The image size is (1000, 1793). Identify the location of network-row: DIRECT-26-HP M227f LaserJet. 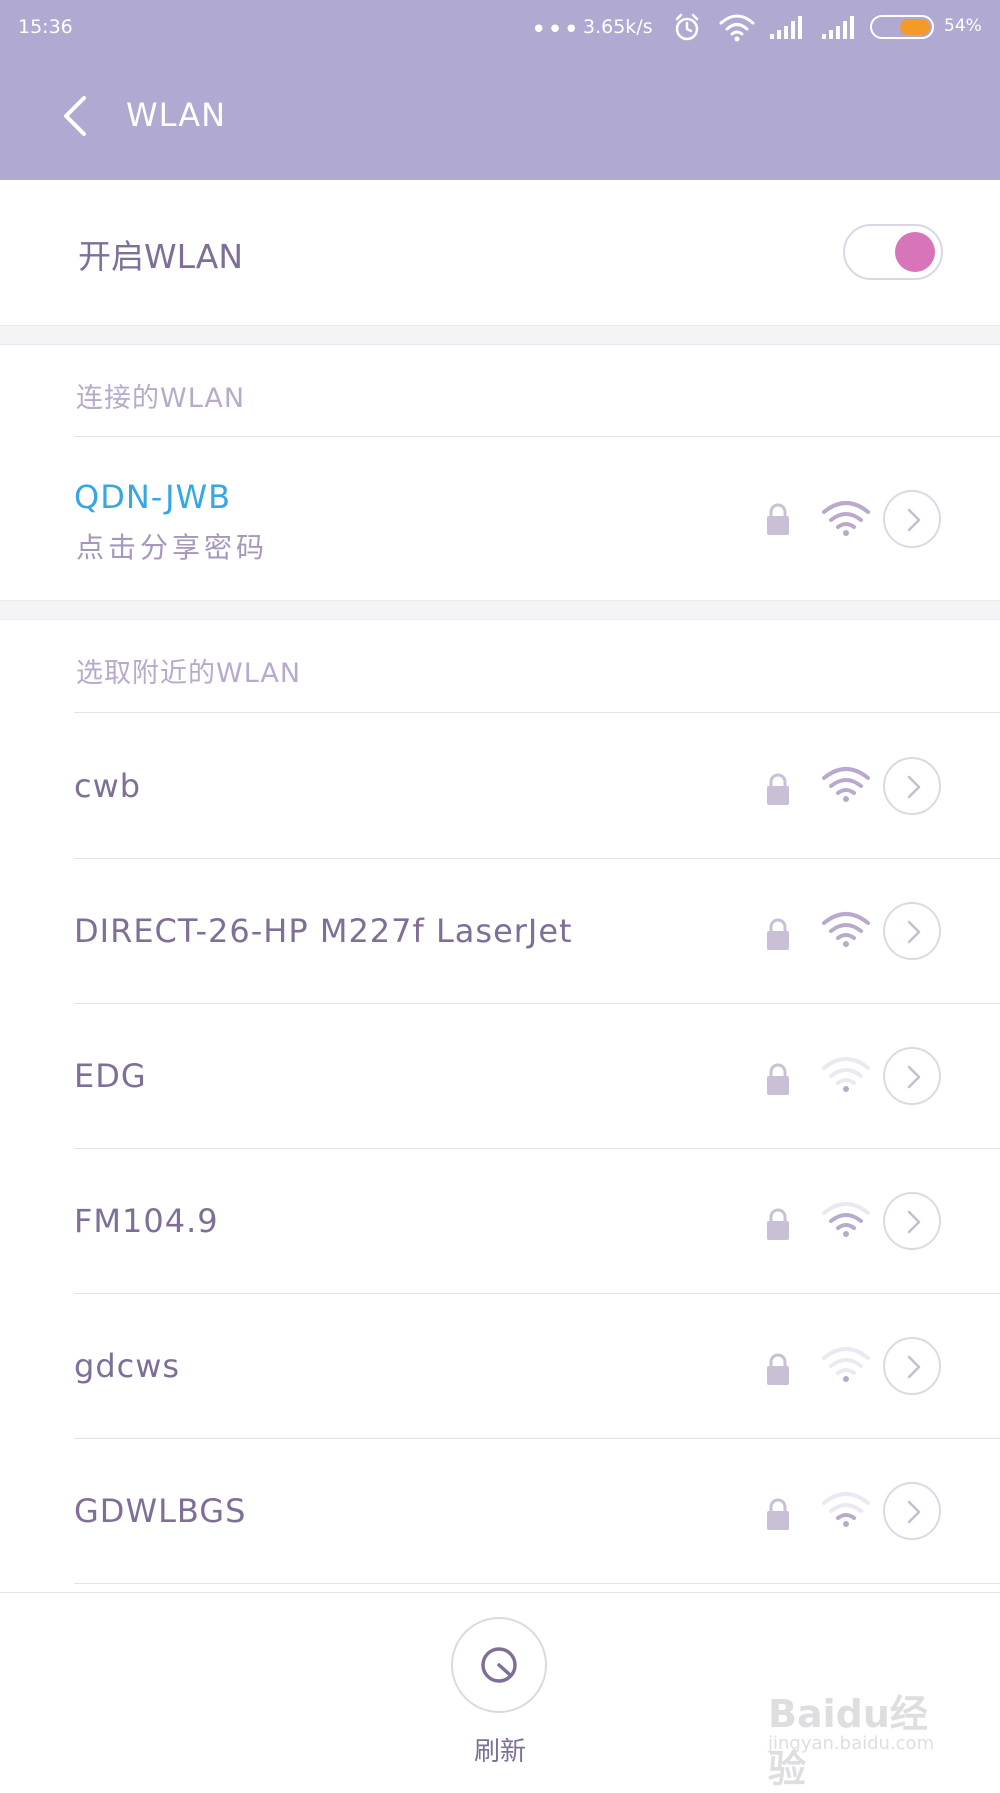
(500, 930).